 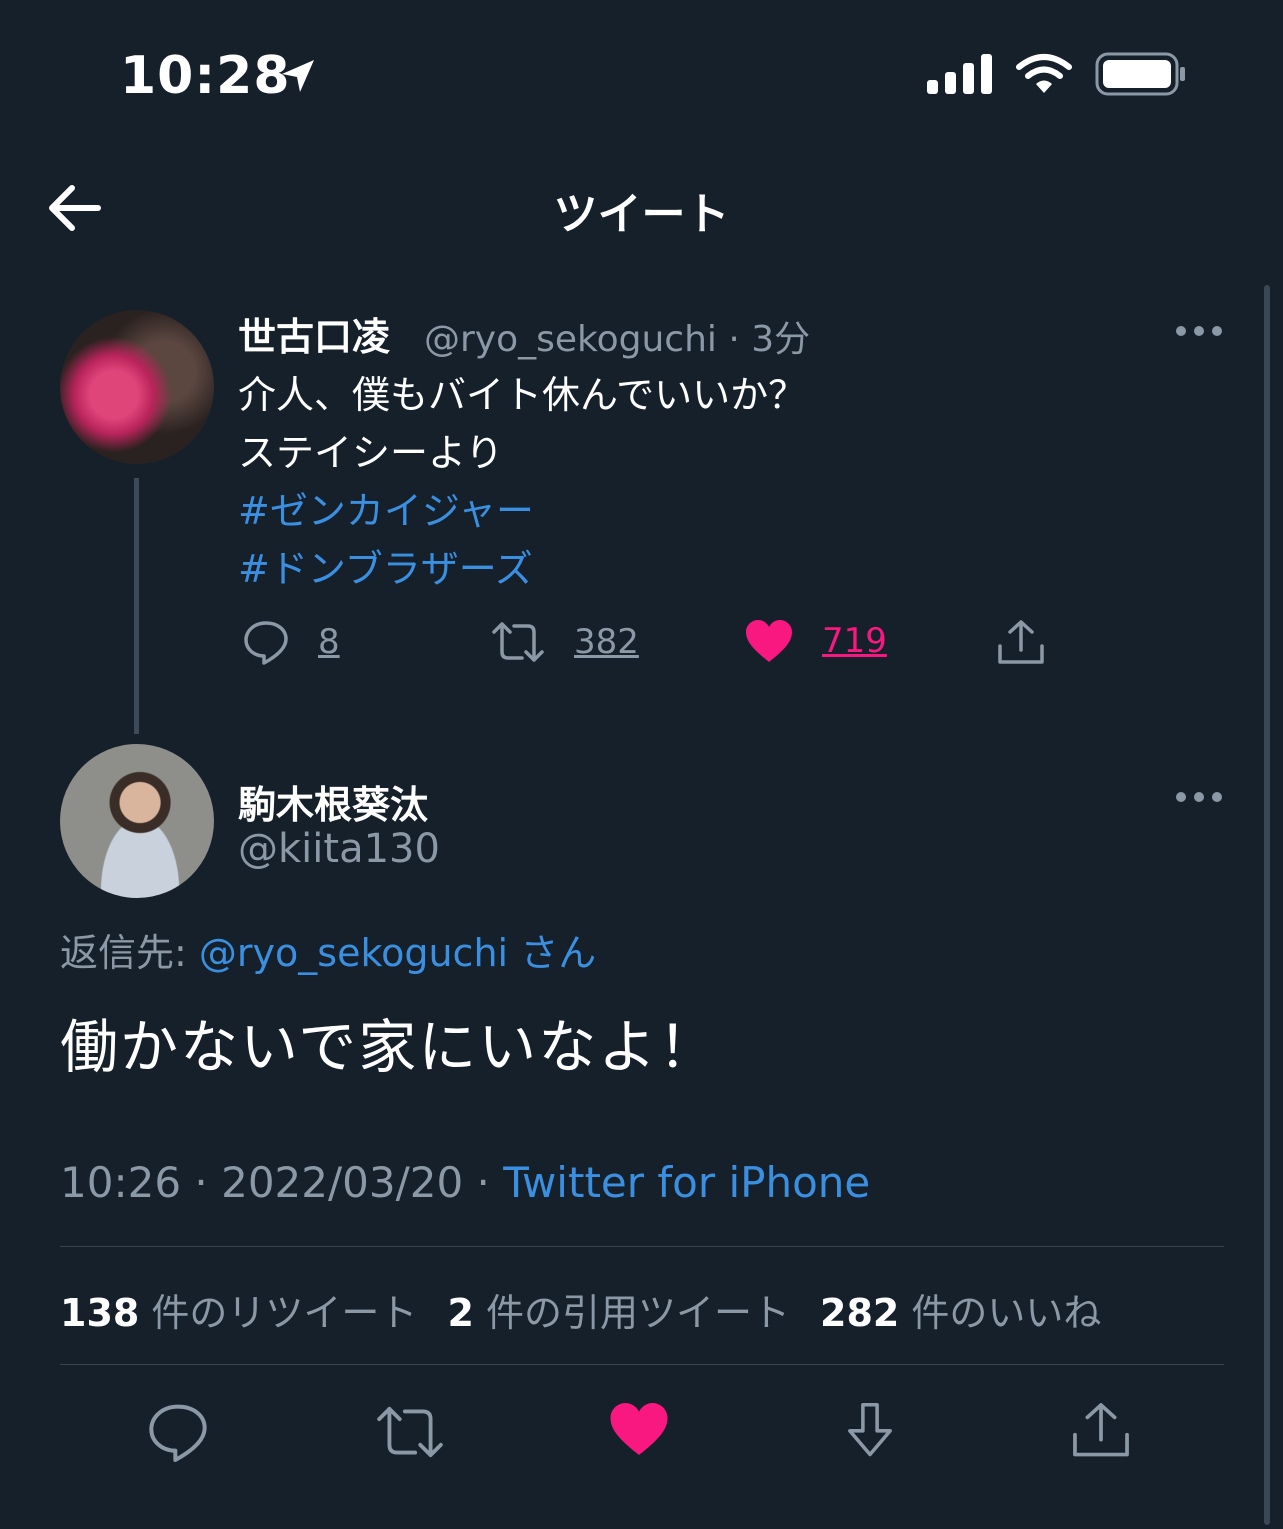 I want to click on parent-tweet-more-button, so click(x=1199, y=331).